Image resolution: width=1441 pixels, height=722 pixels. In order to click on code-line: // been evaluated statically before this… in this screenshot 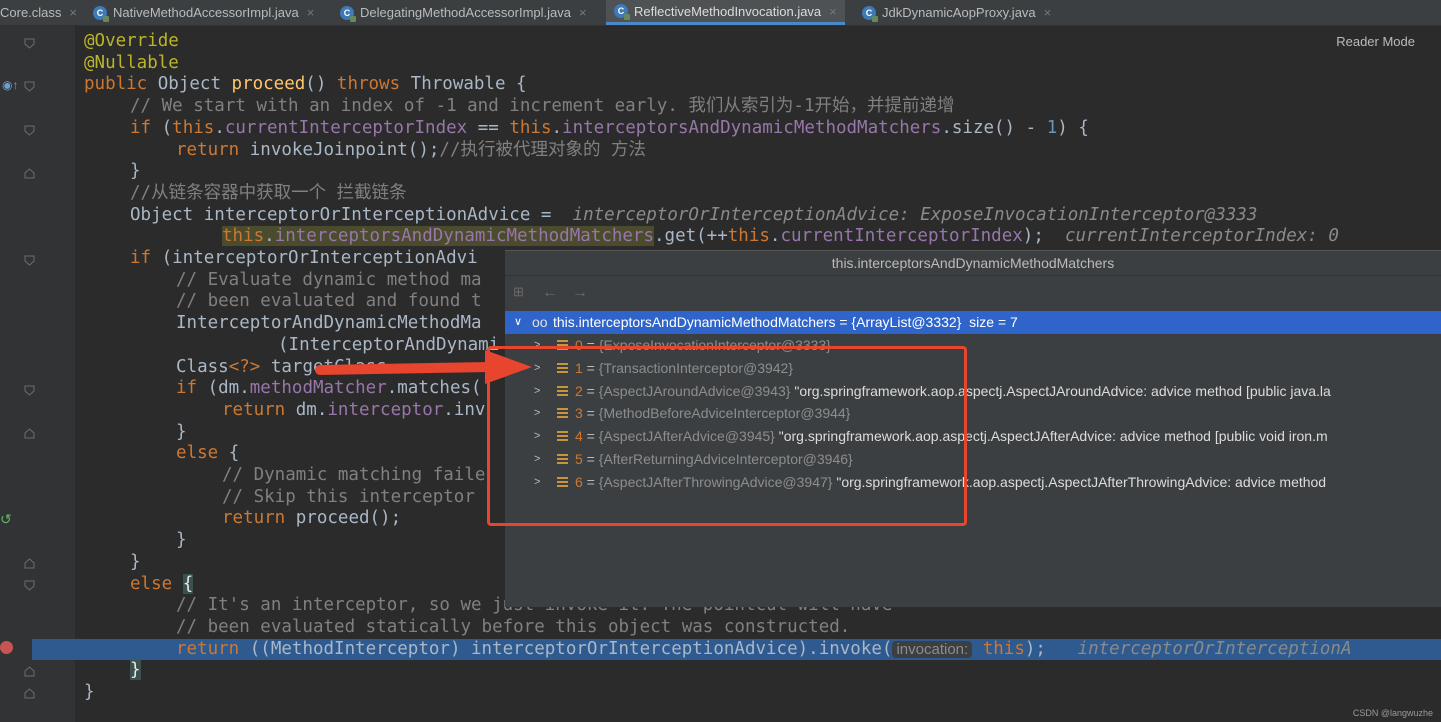, I will do `click(513, 626)`.